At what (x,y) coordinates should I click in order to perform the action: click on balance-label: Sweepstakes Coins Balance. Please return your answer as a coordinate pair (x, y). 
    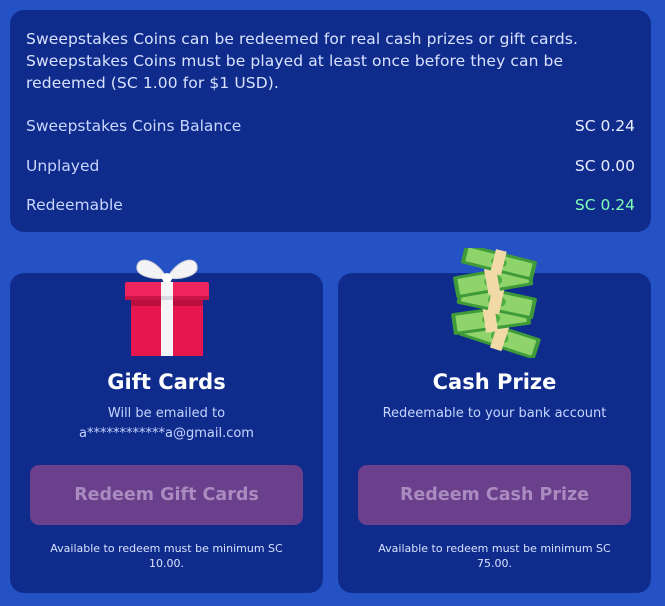
    Looking at the image, I should click on (134, 126).